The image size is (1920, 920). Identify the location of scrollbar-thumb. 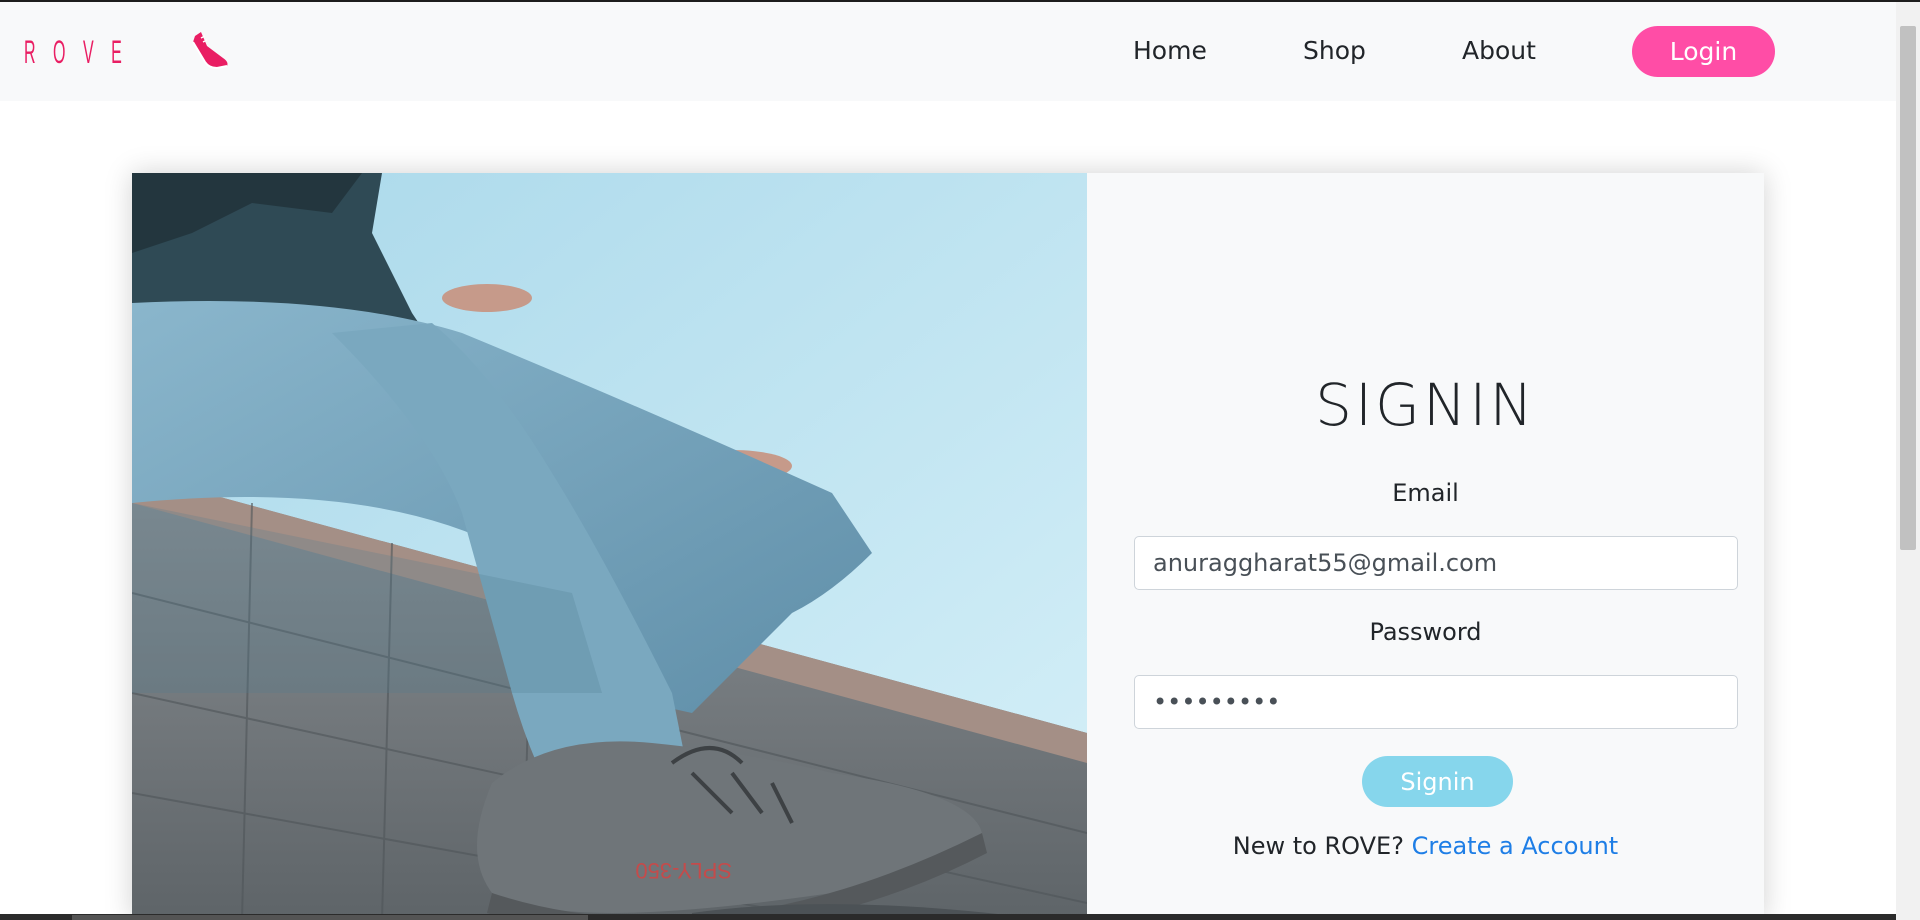
(1908, 288).